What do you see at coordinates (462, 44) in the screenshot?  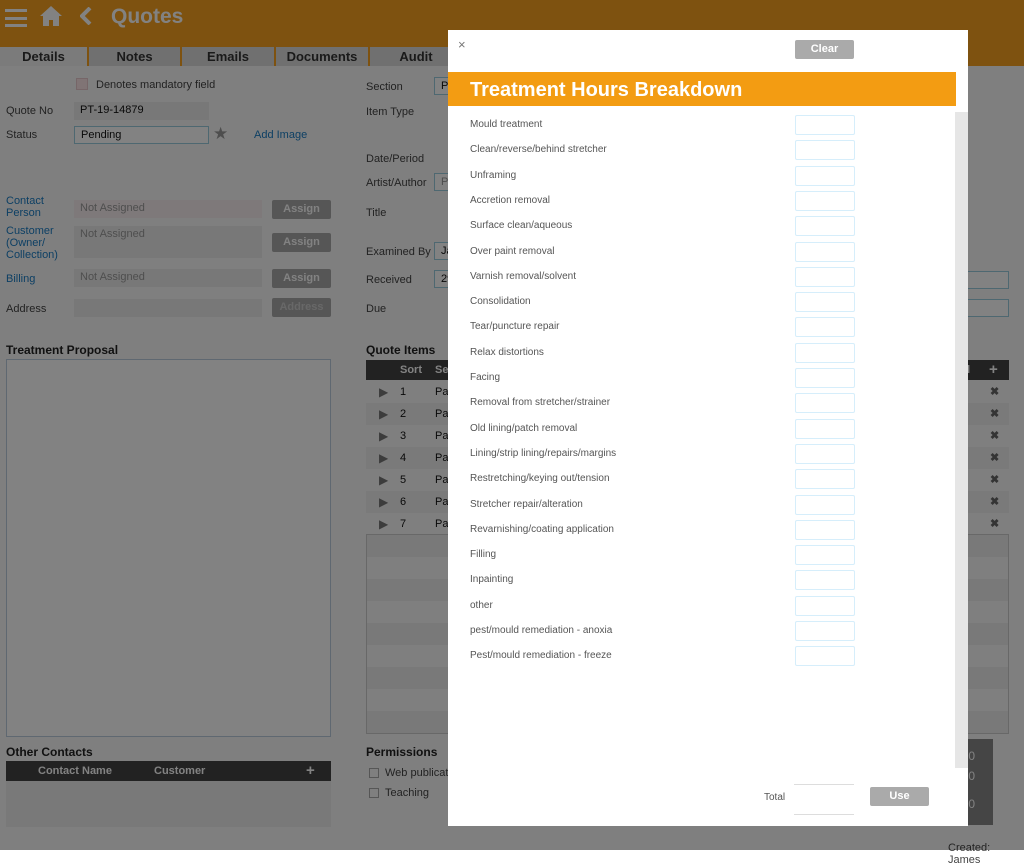 I see `close-icon: ×` at bounding box center [462, 44].